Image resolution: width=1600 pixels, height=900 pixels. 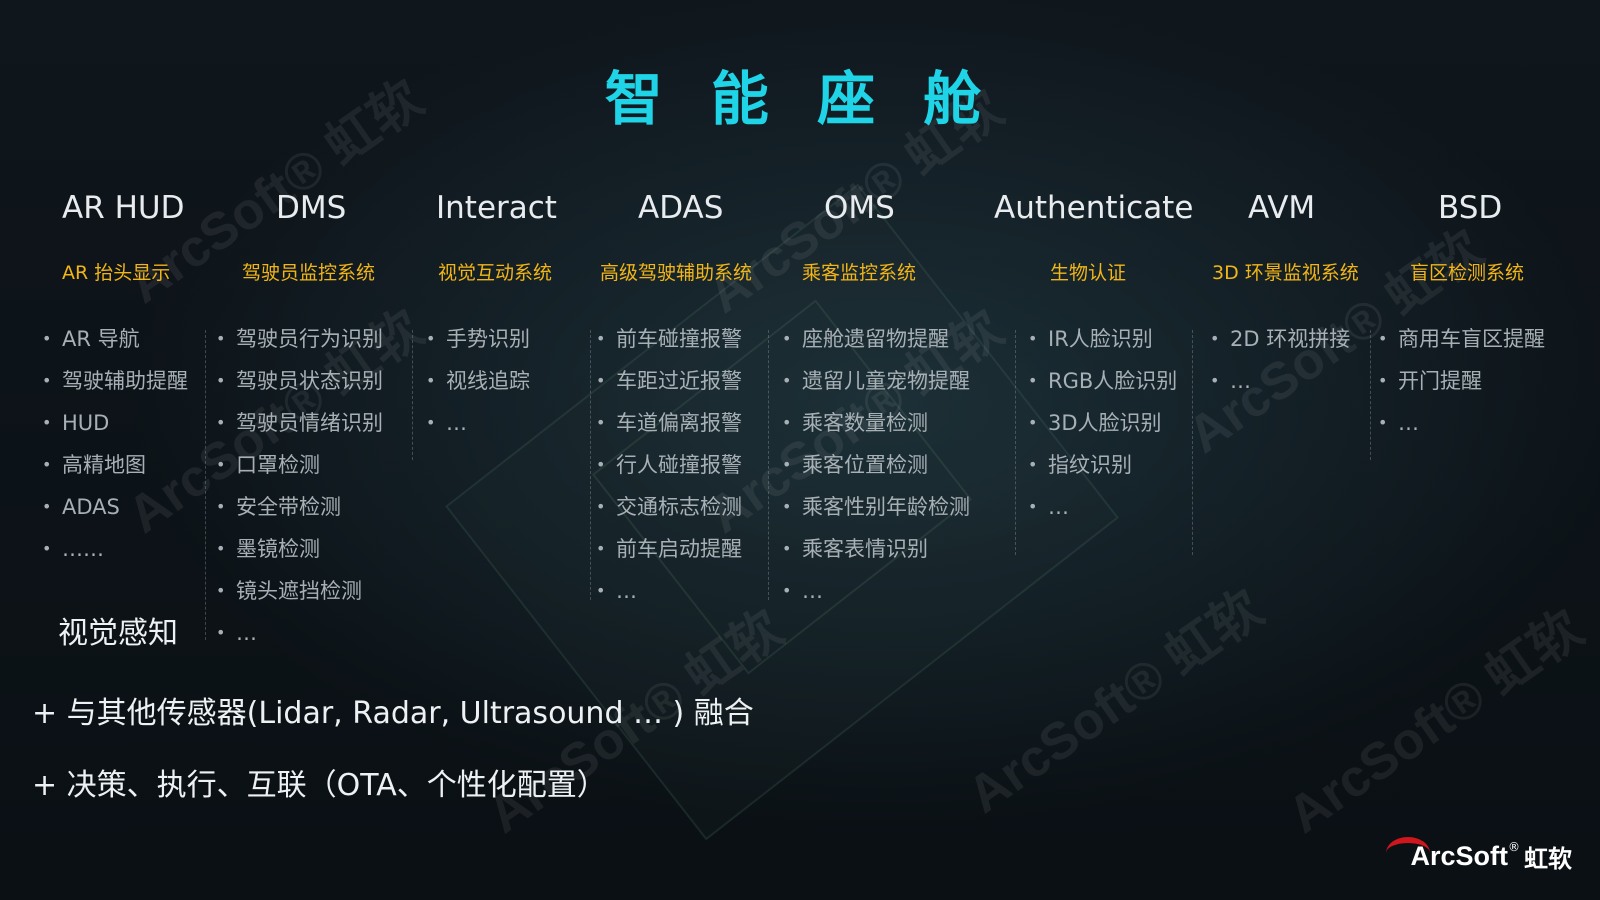 I want to click on list-item: 开门提醒, so click(x=1461, y=390).